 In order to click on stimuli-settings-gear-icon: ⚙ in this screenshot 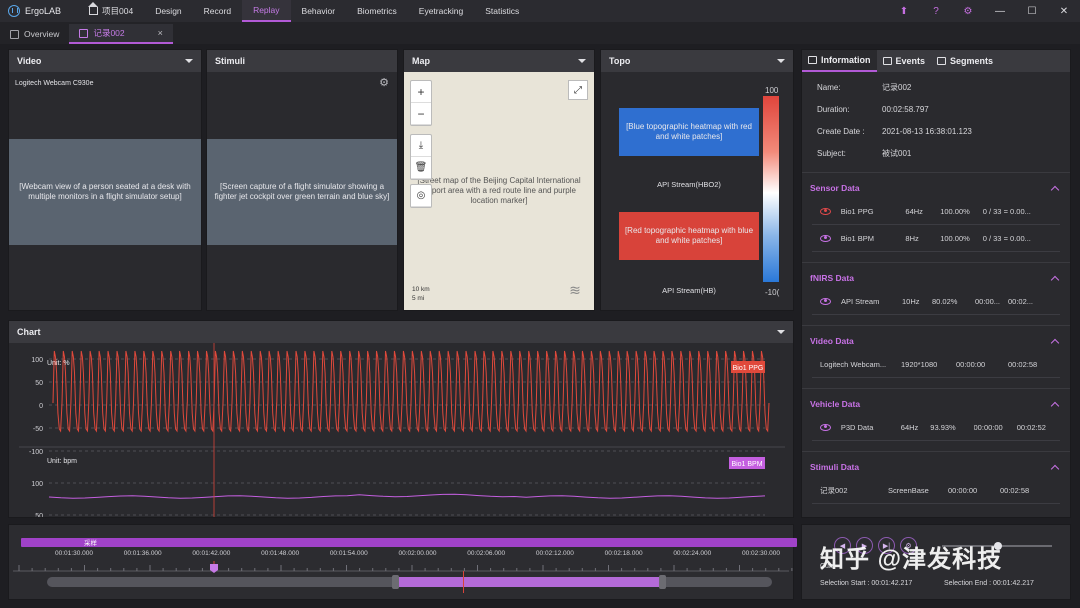, I will do `click(384, 82)`.